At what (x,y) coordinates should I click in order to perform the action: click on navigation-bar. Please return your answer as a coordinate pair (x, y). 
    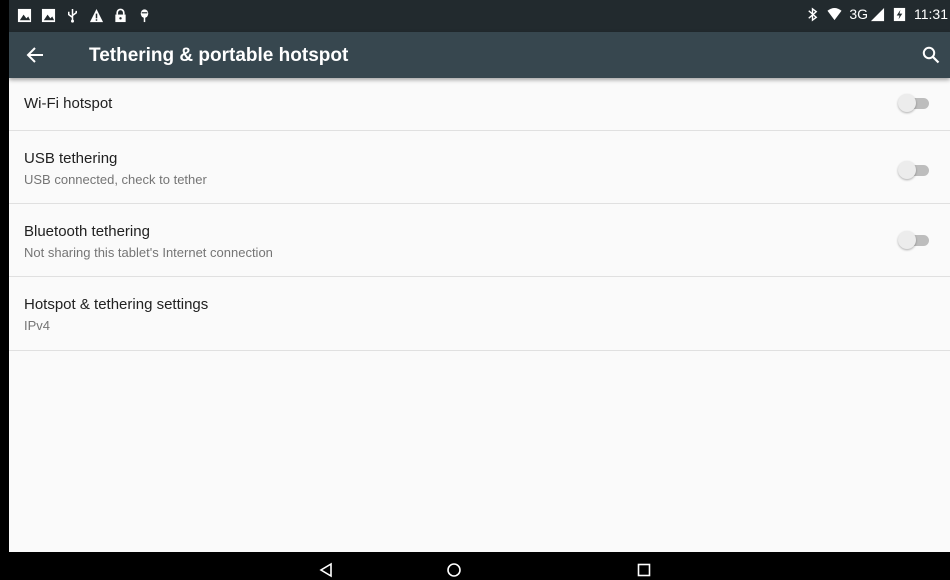
    Looking at the image, I should click on (479, 566).